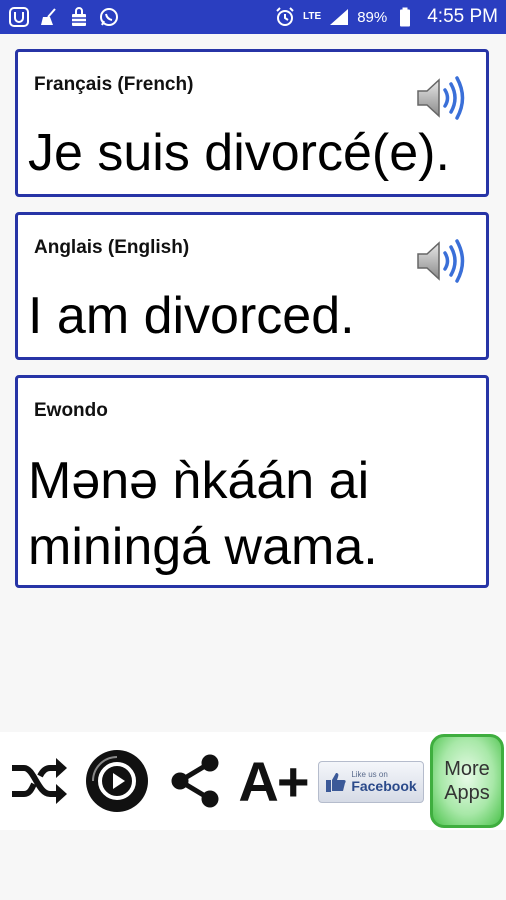 This screenshot has width=506, height=900. What do you see at coordinates (191, 316) in the screenshot?
I see `english-phrase-text: I am divorced.` at bounding box center [191, 316].